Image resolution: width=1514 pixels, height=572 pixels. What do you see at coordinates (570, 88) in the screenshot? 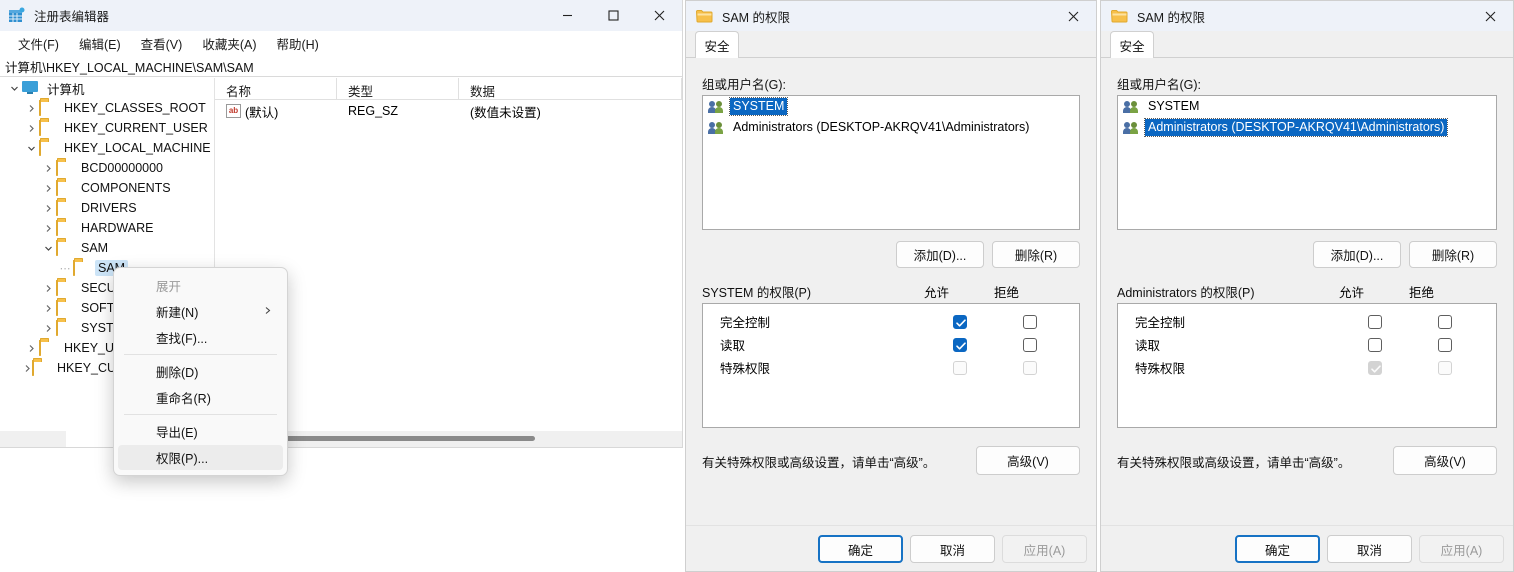
I see `column-header-data: 数据` at bounding box center [570, 88].